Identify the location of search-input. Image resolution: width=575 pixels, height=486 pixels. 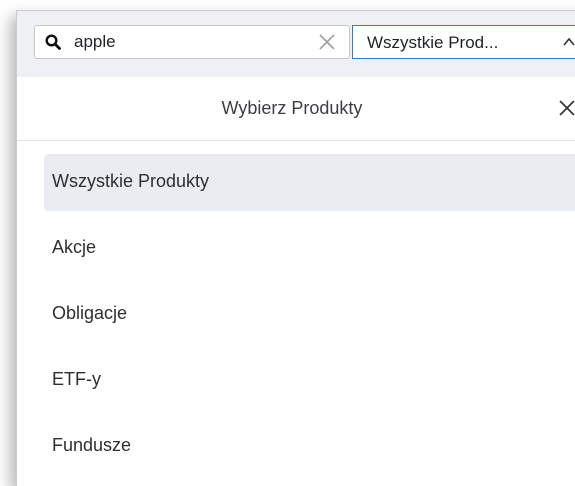
(194, 42).